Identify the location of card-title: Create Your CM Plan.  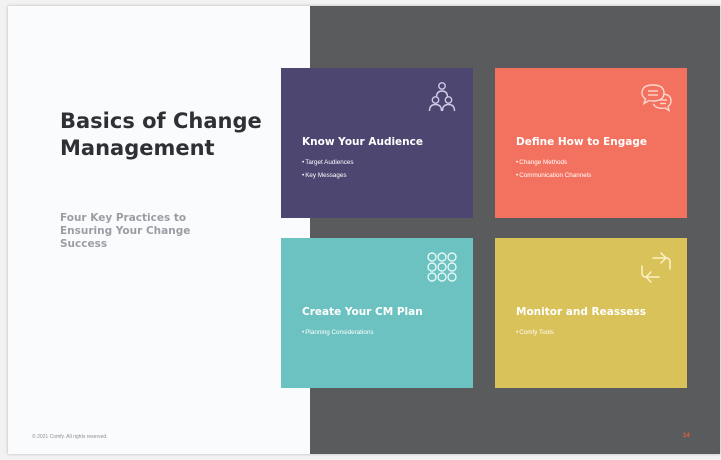
(362, 312).